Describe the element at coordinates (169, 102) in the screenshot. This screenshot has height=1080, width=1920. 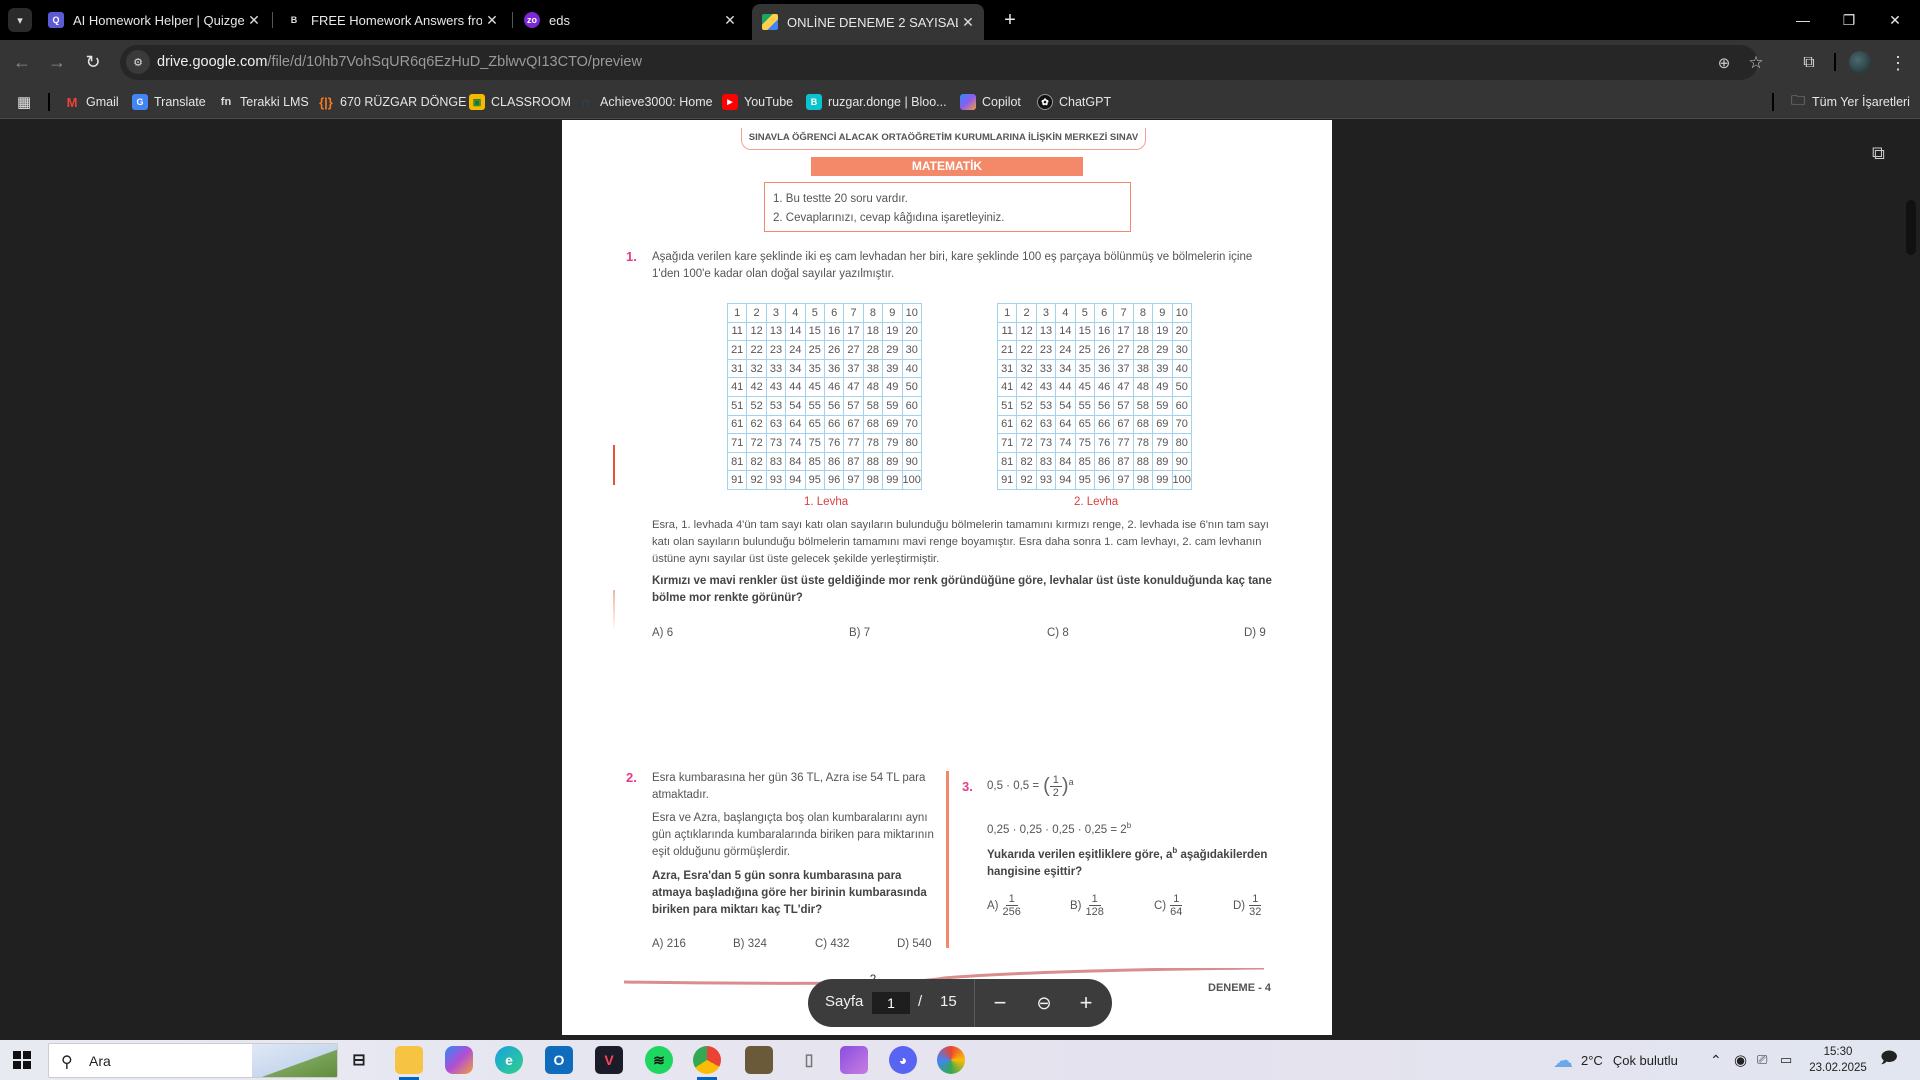
I see `bookmark-translate: G Translate` at that location.